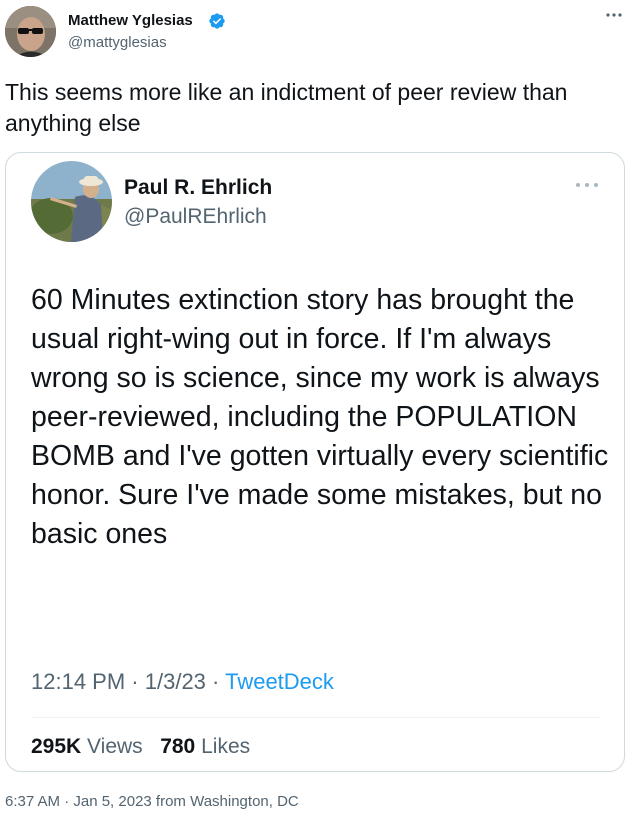 The width and height of the screenshot is (630, 815). I want to click on likes-count: 780, so click(177, 746).